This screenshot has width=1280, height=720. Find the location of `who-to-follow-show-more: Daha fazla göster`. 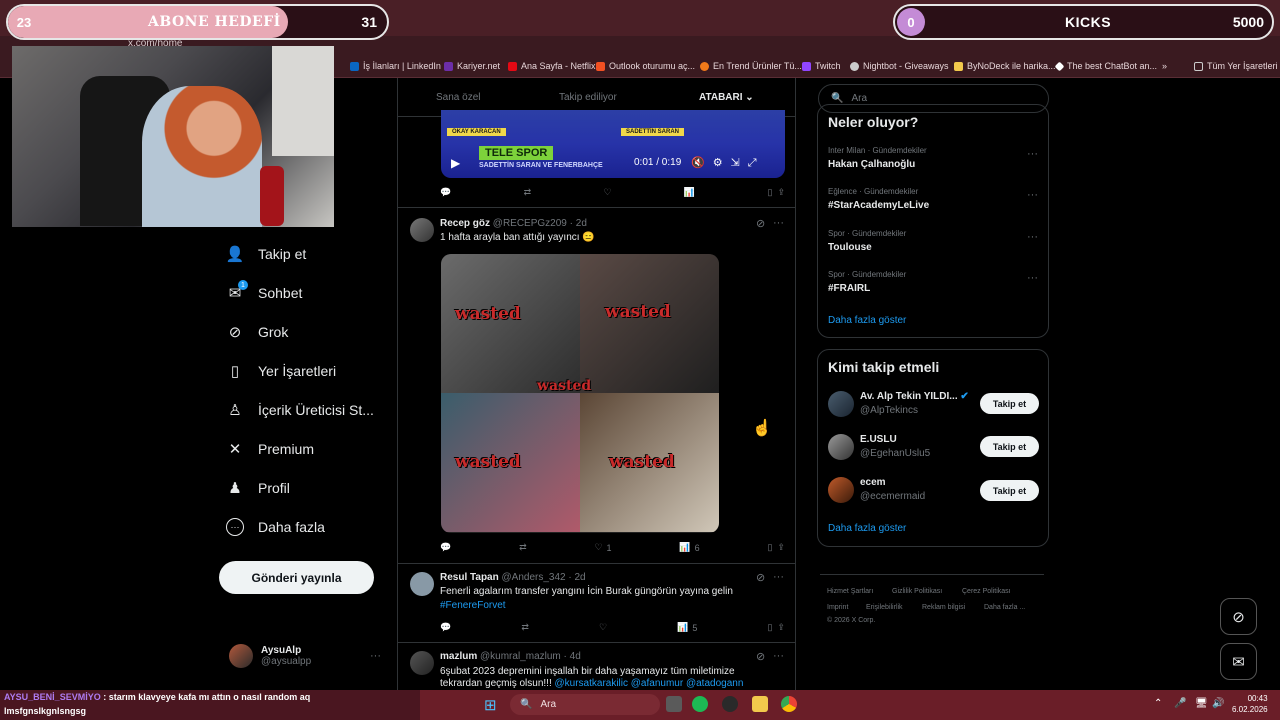

who-to-follow-show-more: Daha fazla göster is located at coordinates (867, 528).